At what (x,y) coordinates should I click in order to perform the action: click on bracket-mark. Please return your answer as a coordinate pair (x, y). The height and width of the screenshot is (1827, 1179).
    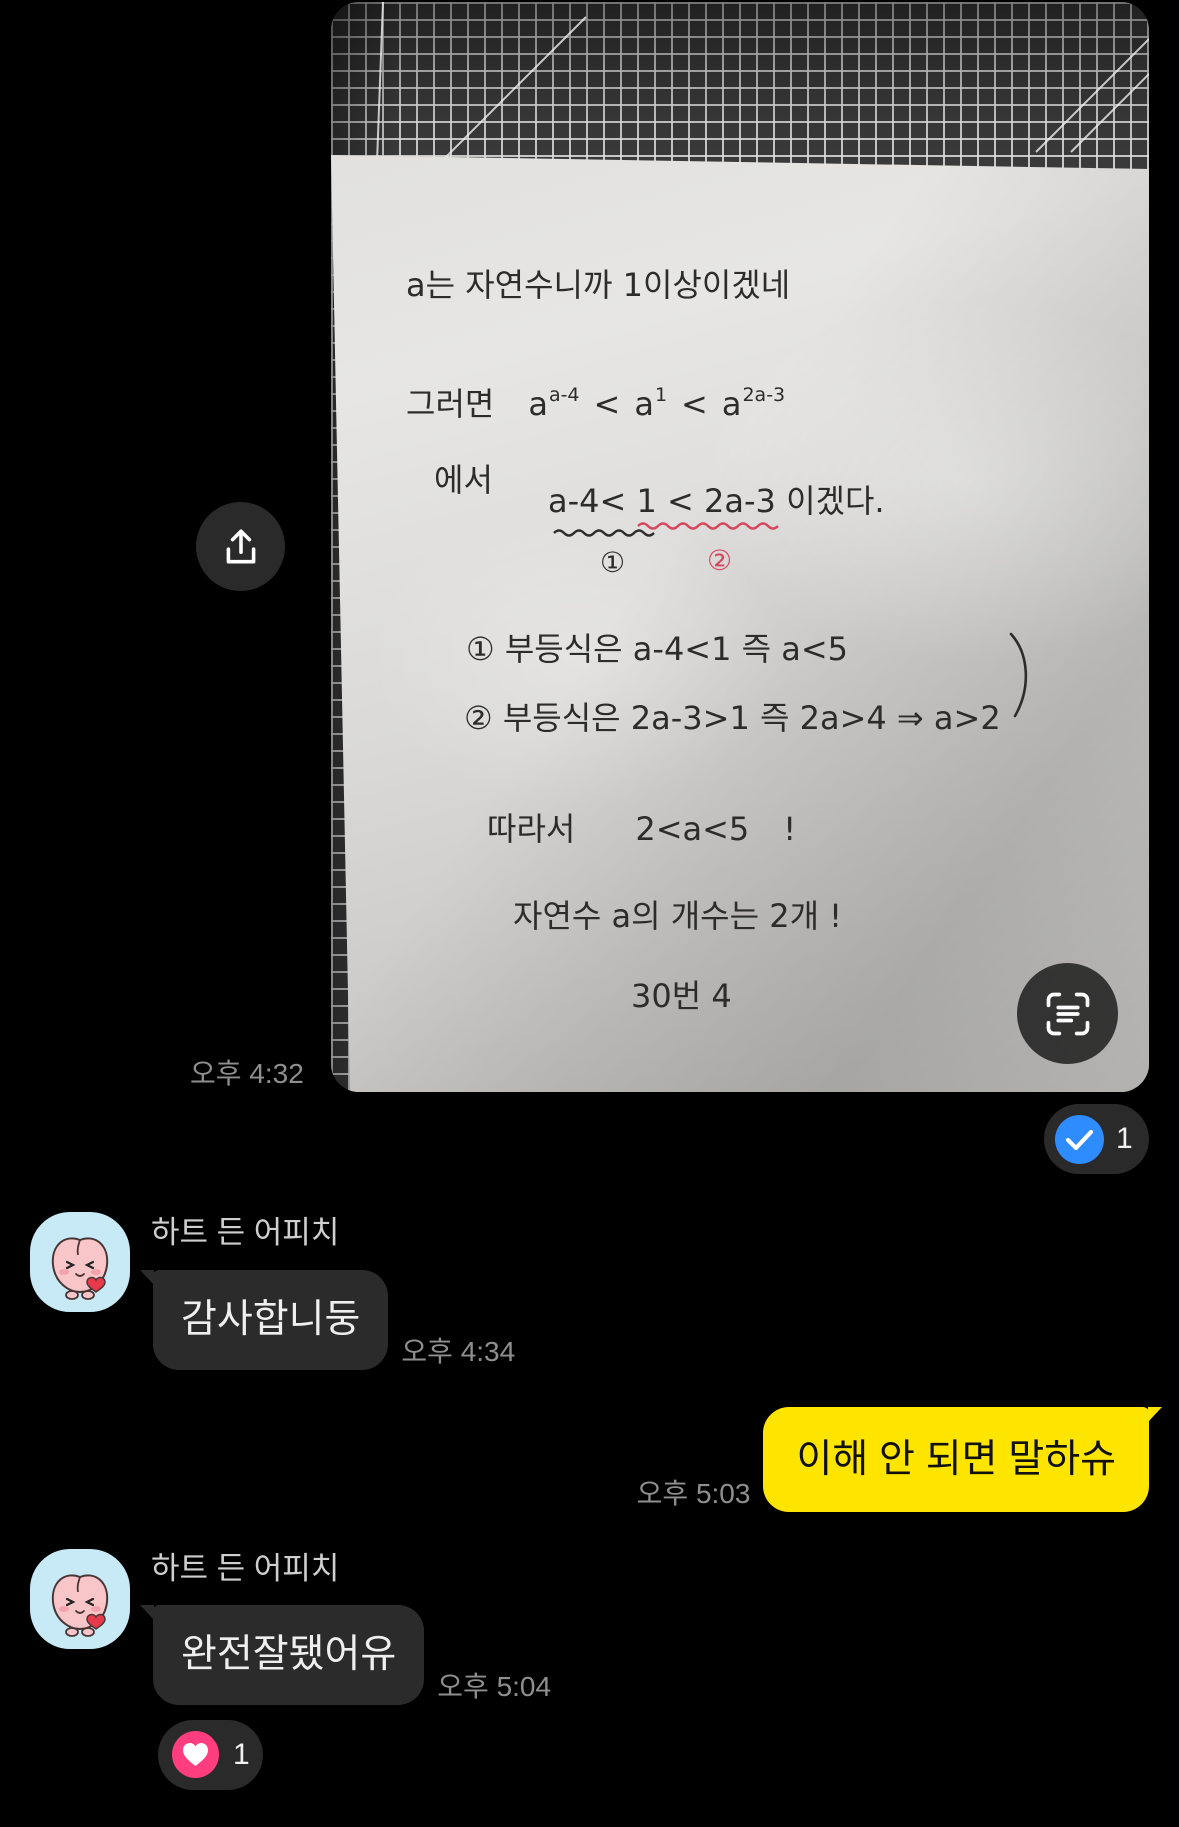
    Looking at the image, I should click on (1018, 675).